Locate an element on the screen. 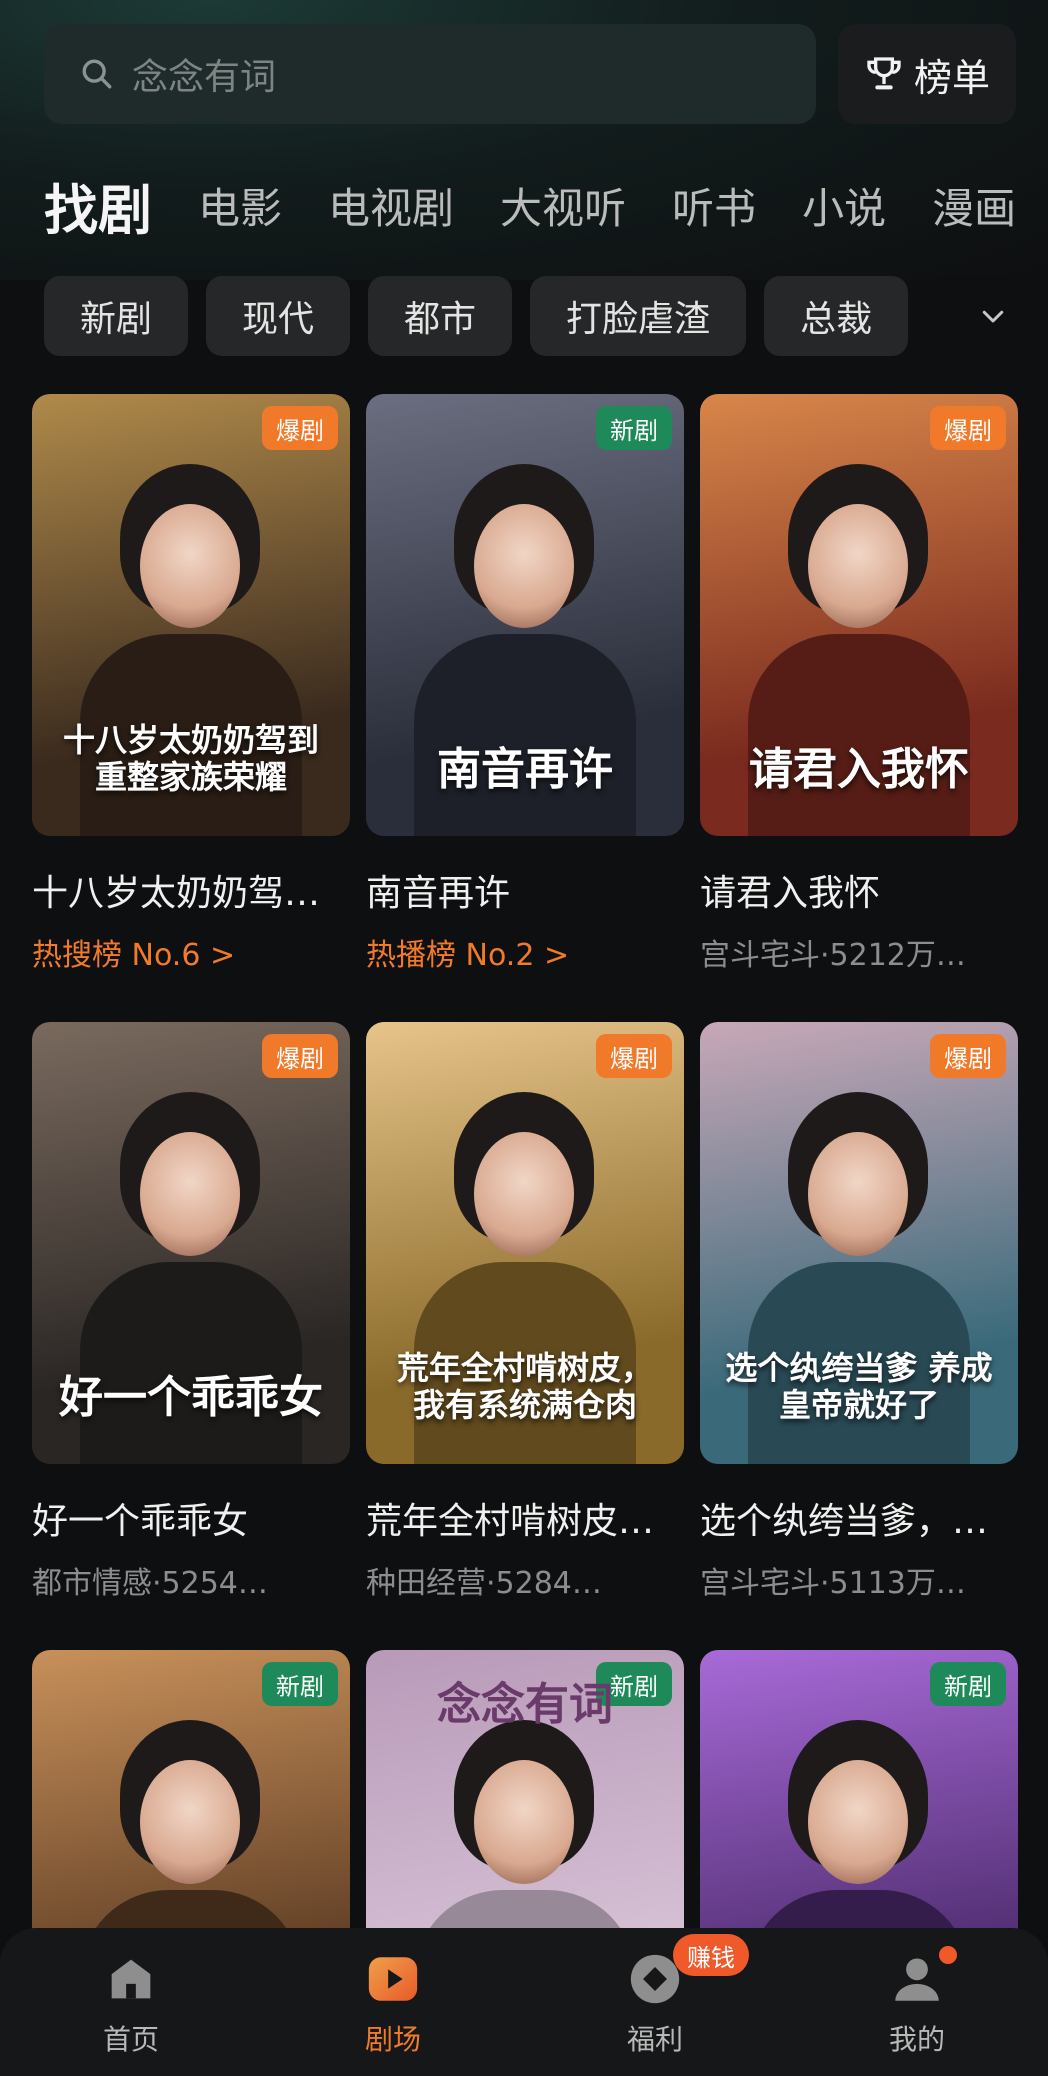  poster-title-art: 请君入我怀 is located at coordinates (859, 770).